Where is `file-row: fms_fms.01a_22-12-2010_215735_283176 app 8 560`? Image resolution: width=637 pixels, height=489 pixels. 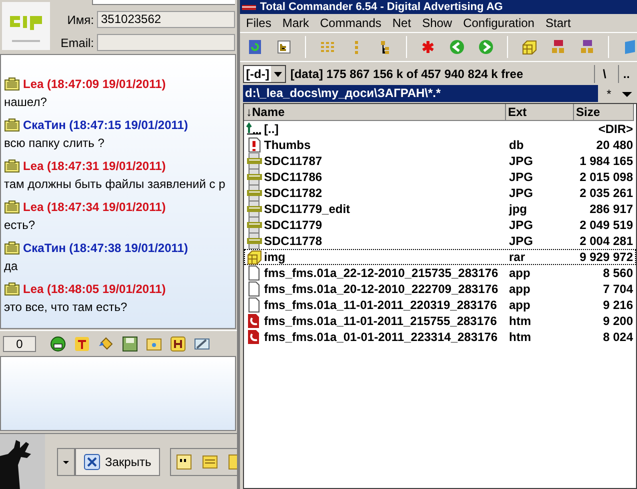
file-row: fms_fms.01a_22-12-2010_215735_283176 app 8 560 is located at coordinates (440, 273).